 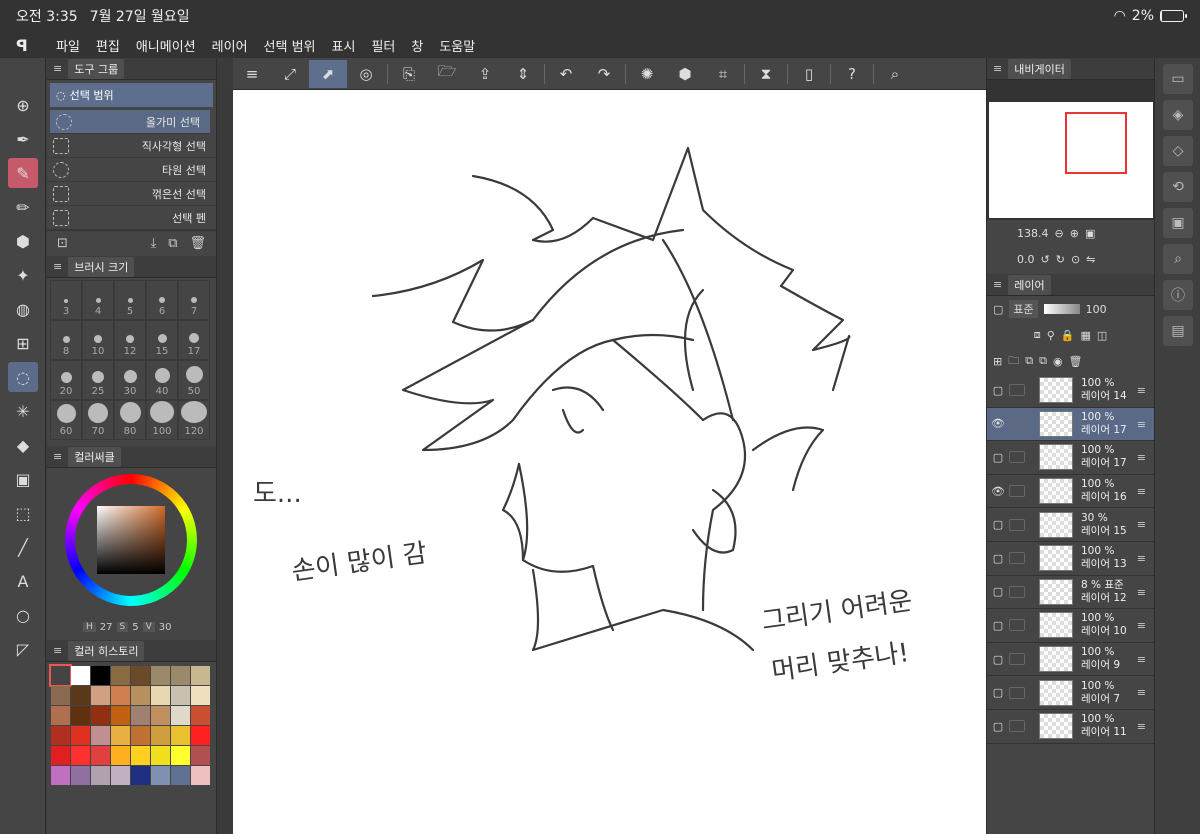 What do you see at coordinates (252, 74) in the screenshot?
I see `menu-icon: ≡` at bounding box center [252, 74].